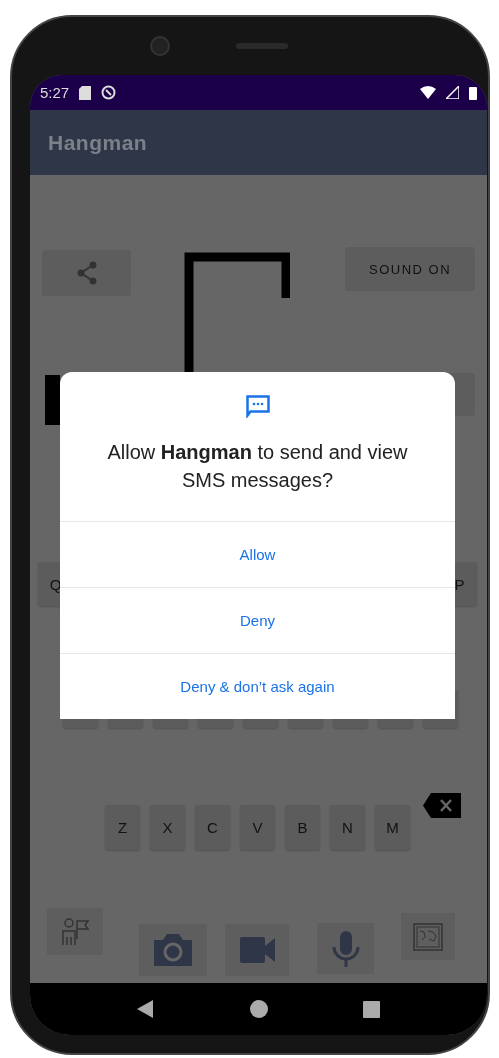  Describe the element at coordinates (109, 92) in the screenshot. I see `circle-icon` at that location.